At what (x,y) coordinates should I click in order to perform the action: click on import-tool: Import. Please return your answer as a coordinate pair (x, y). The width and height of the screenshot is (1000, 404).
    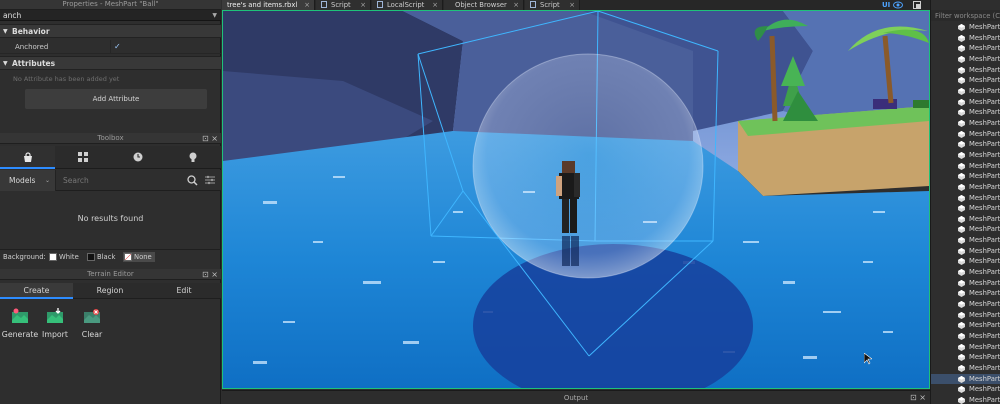
    Looking at the image, I should click on (55, 323).